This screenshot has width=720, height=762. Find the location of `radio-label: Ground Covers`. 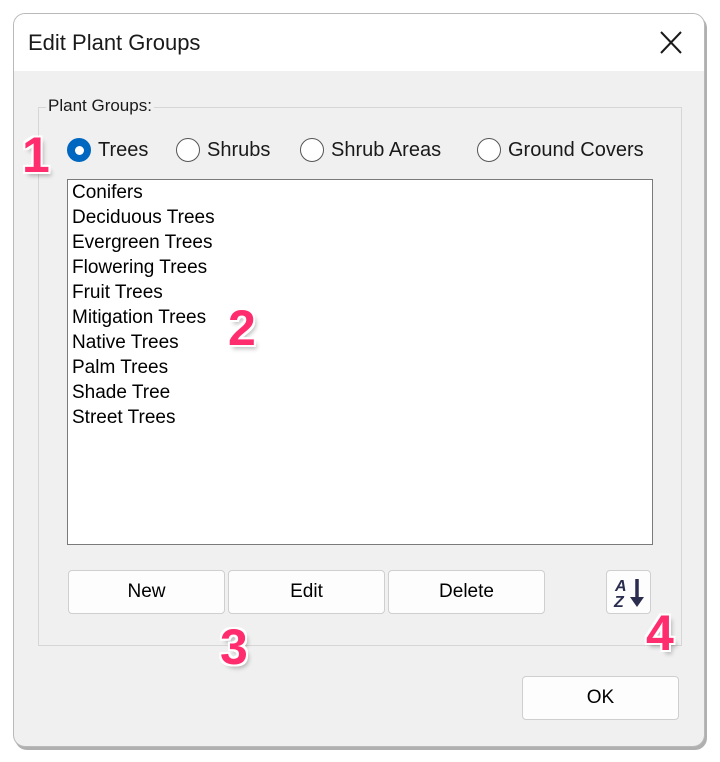

radio-label: Ground Covers is located at coordinates (576, 149).